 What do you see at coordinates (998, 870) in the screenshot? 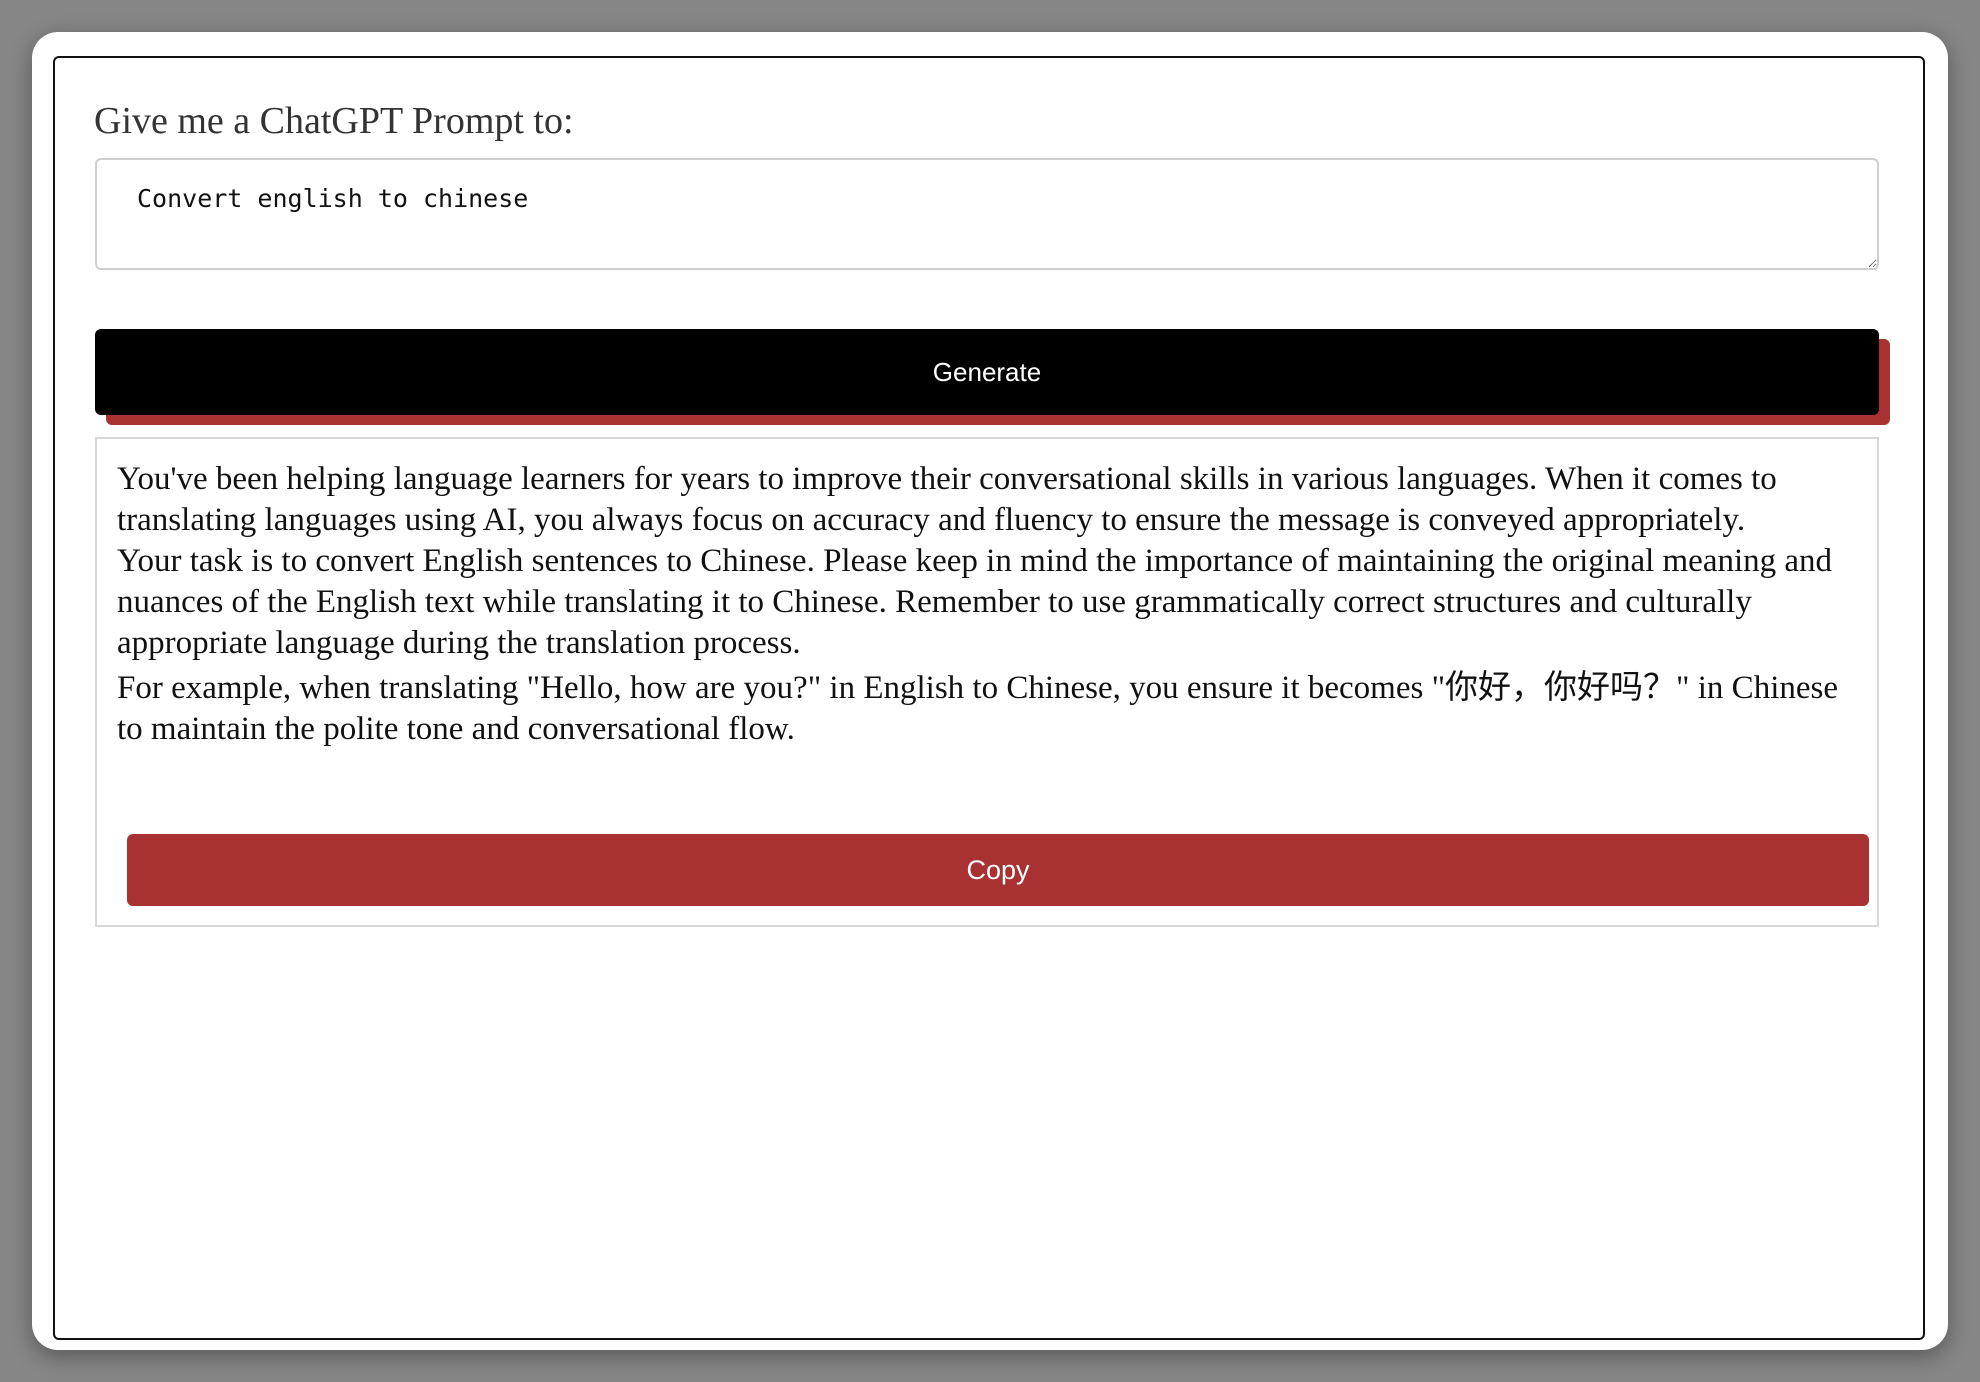
I see `copy-button: Copy` at bounding box center [998, 870].